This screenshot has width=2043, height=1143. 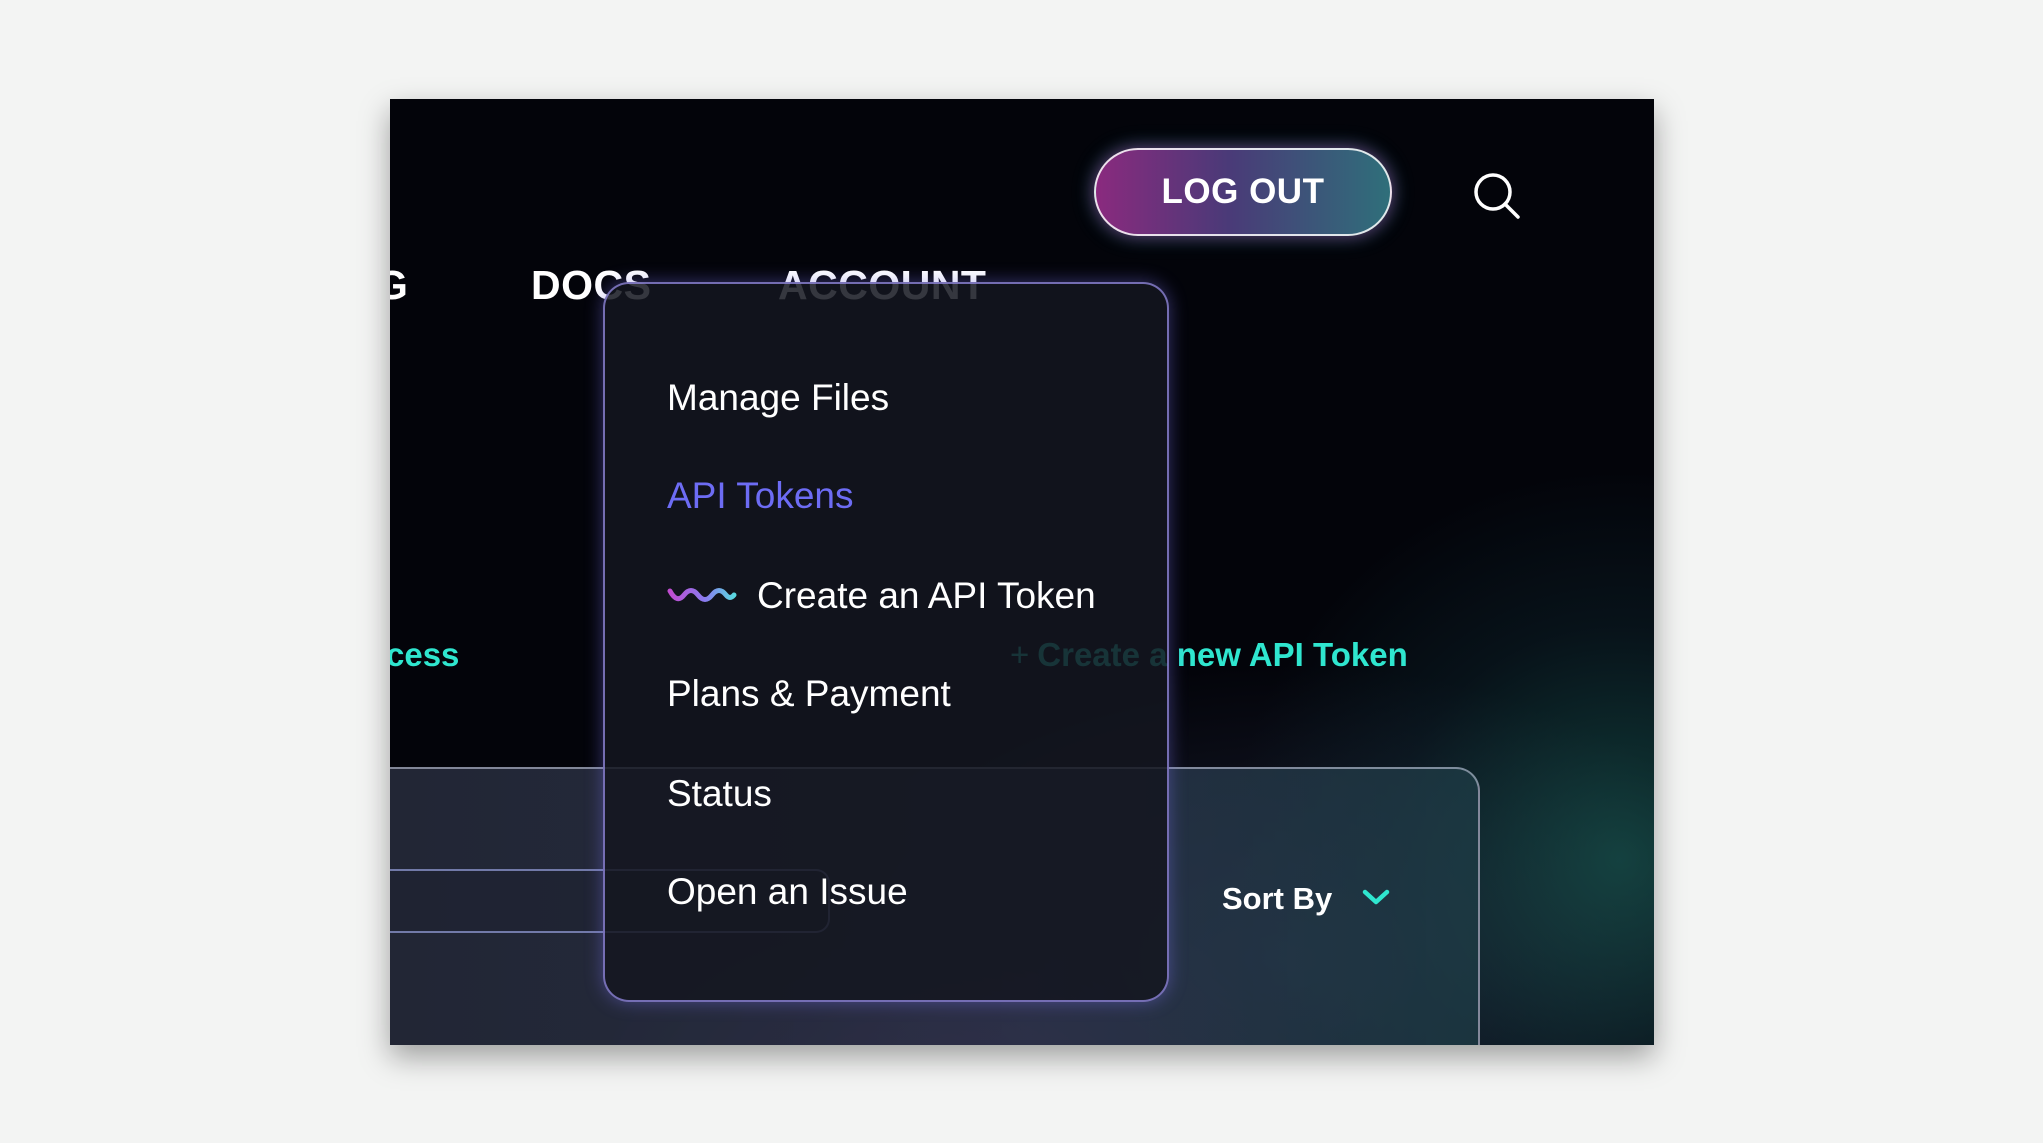 What do you see at coordinates (778, 397) in the screenshot?
I see `menu-item-manage-files: Manage Files` at bounding box center [778, 397].